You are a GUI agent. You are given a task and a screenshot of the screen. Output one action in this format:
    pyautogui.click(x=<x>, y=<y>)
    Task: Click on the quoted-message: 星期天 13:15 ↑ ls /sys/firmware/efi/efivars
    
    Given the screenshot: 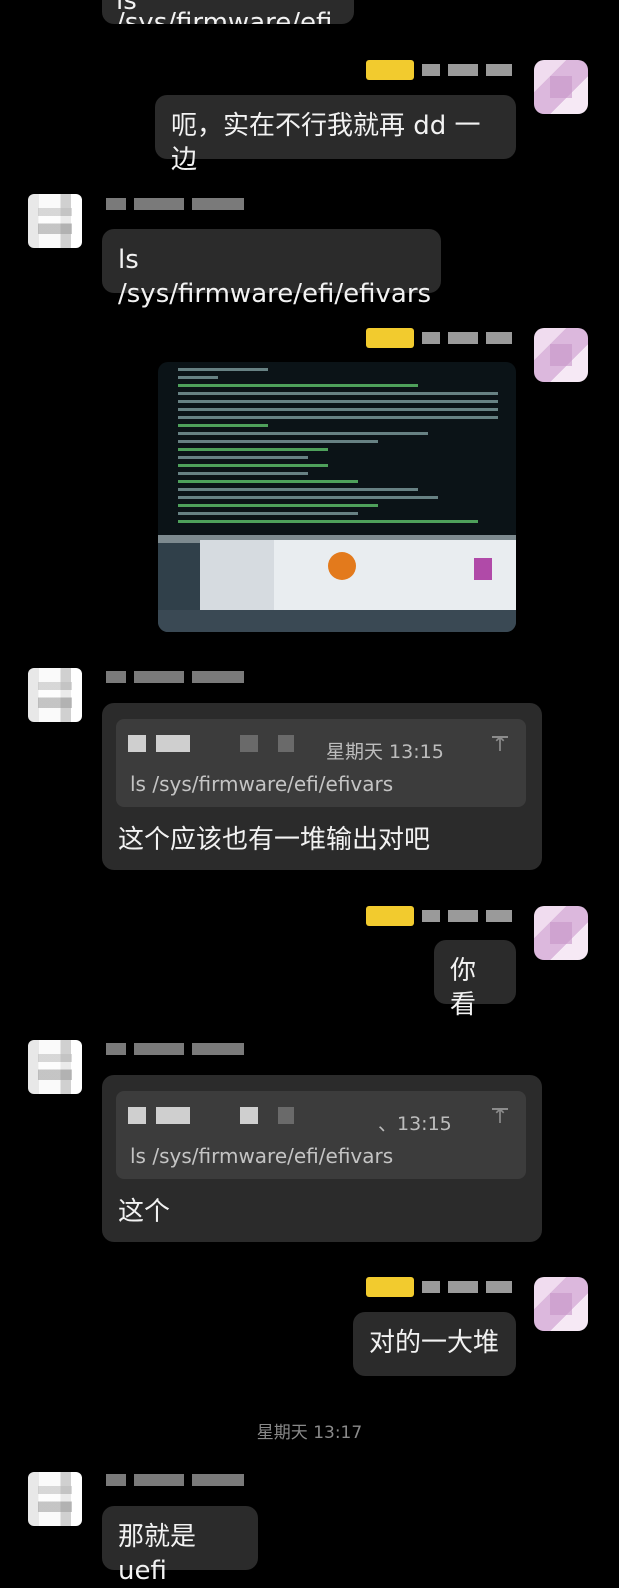 What is the action you would take?
    pyautogui.click(x=321, y=763)
    